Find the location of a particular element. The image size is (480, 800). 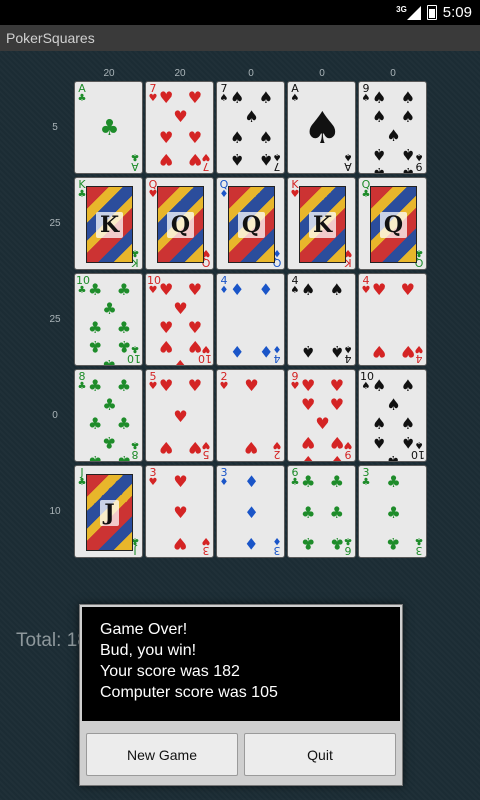

dialog-line: Computer score was 105 is located at coordinates (189, 692).